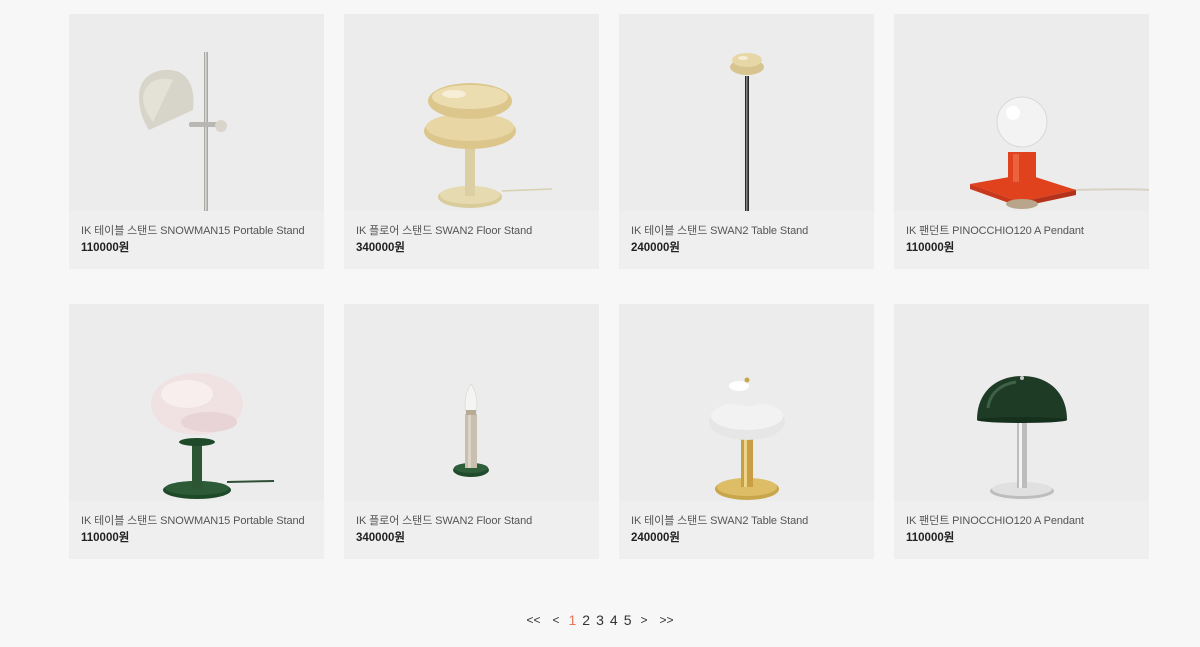  I want to click on lamp-candle-icon, so click(471, 430).